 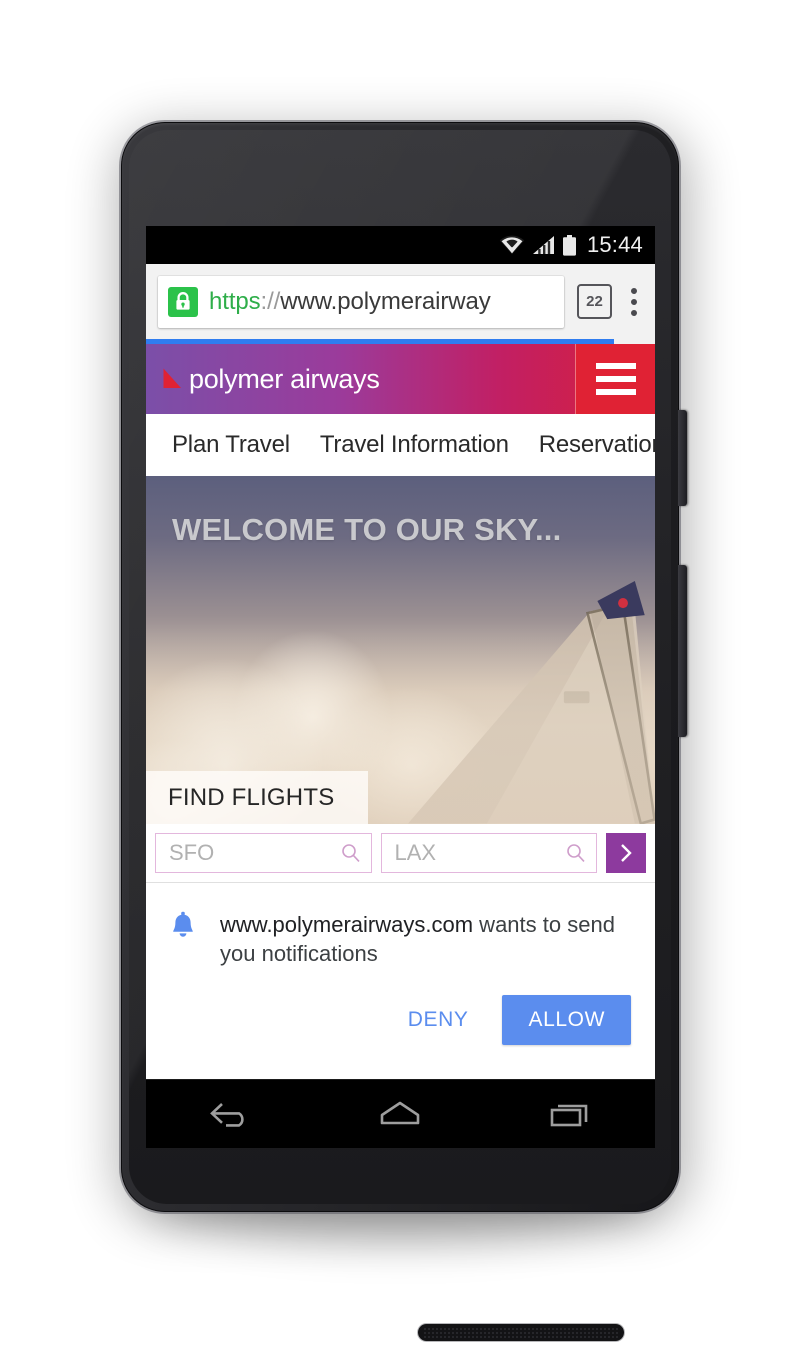 I want to click on status-bar-clock: 15:44, so click(x=614, y=244).